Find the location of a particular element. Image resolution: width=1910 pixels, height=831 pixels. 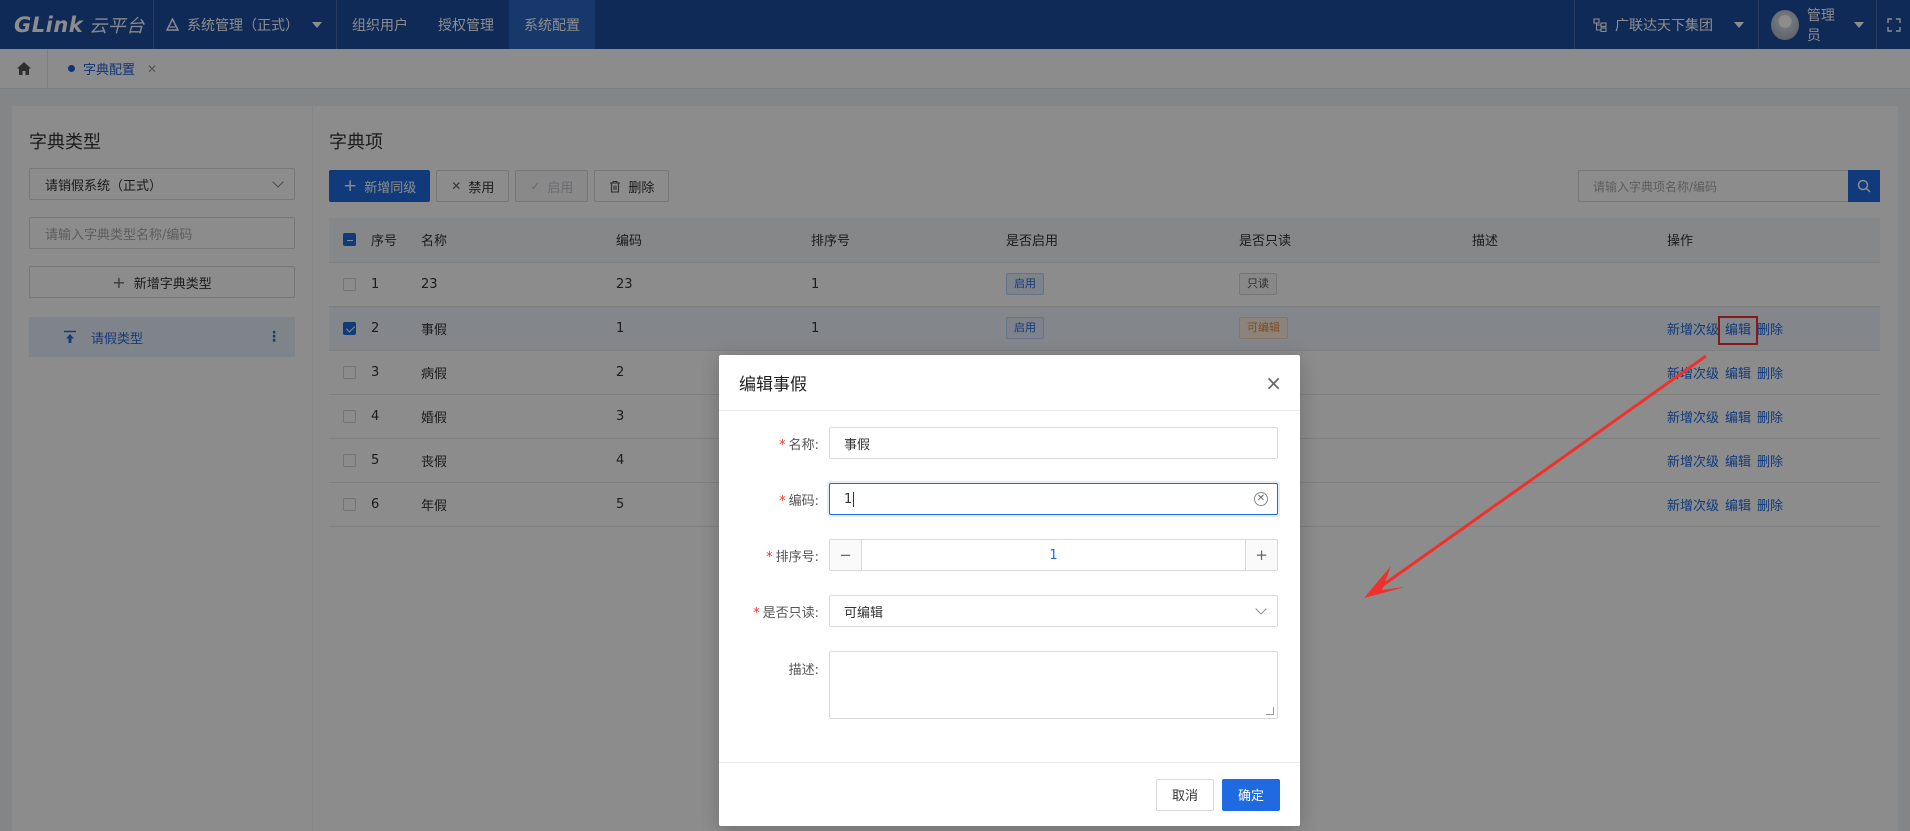

minus-icon: − is located at coordinates (846, 555).